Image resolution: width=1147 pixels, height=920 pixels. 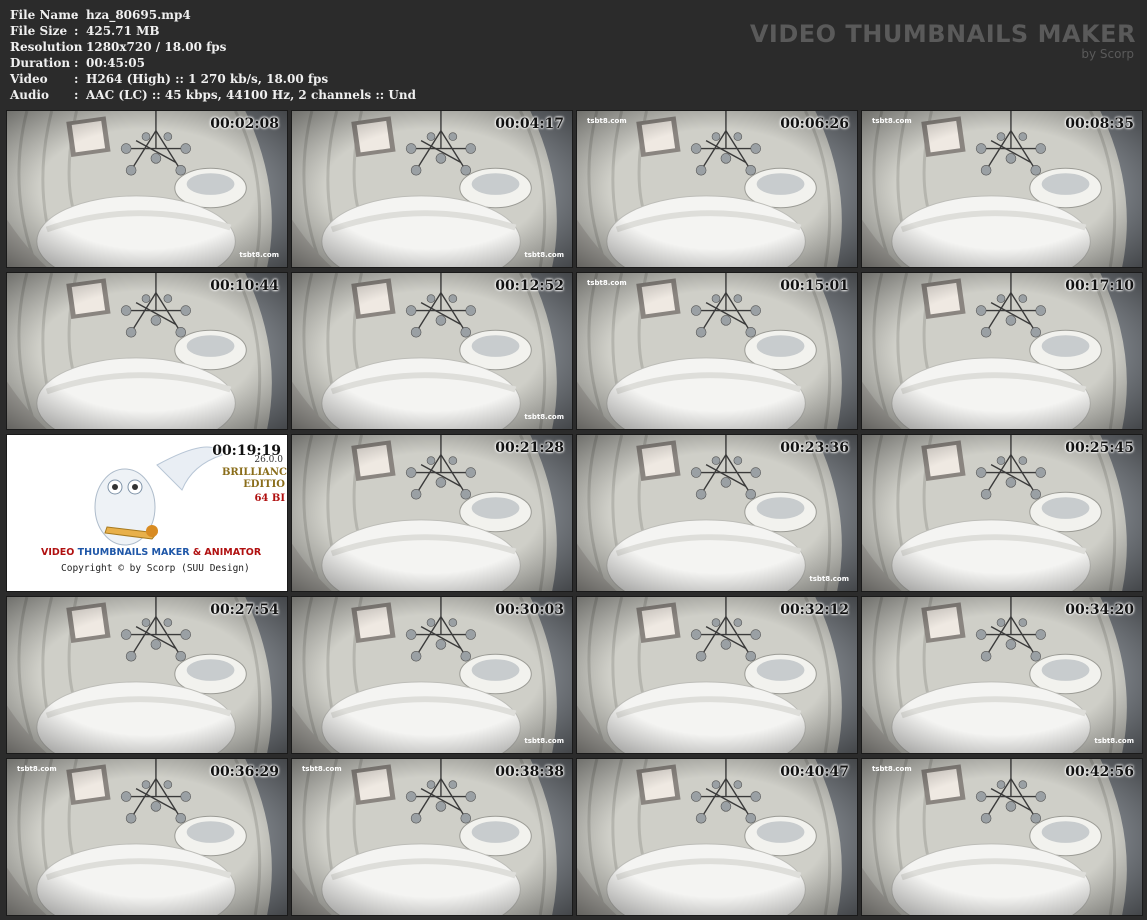 I want to click on file-info-value: 00:45:05, so click(x=115, y=63).